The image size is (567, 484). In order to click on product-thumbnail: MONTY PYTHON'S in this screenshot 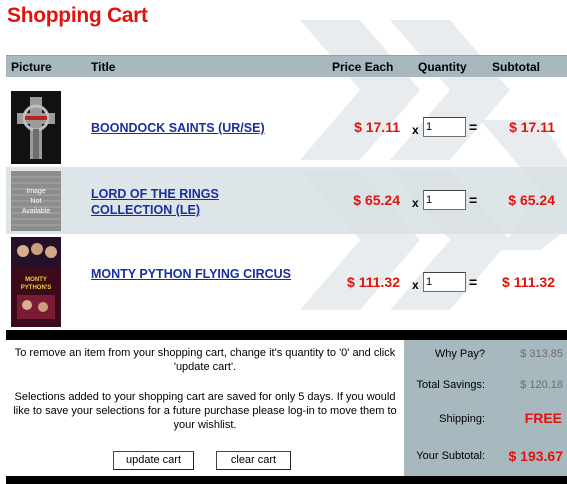, I will do `click(36, 282)`.